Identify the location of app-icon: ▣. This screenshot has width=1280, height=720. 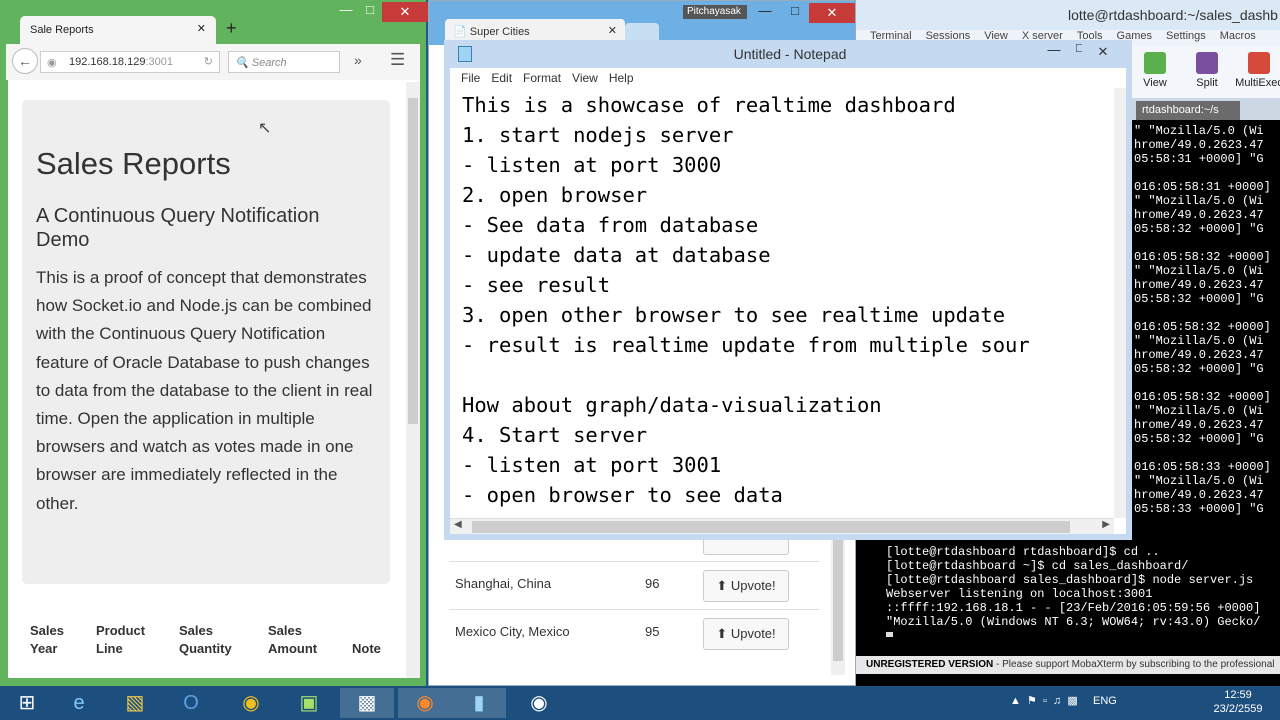
(309, 703).